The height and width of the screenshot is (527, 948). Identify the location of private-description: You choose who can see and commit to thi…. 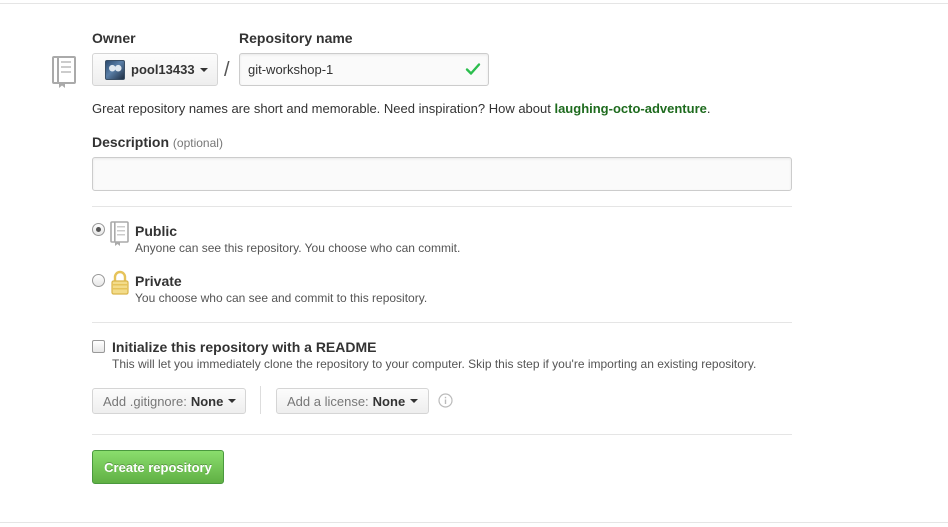
(281, 298).